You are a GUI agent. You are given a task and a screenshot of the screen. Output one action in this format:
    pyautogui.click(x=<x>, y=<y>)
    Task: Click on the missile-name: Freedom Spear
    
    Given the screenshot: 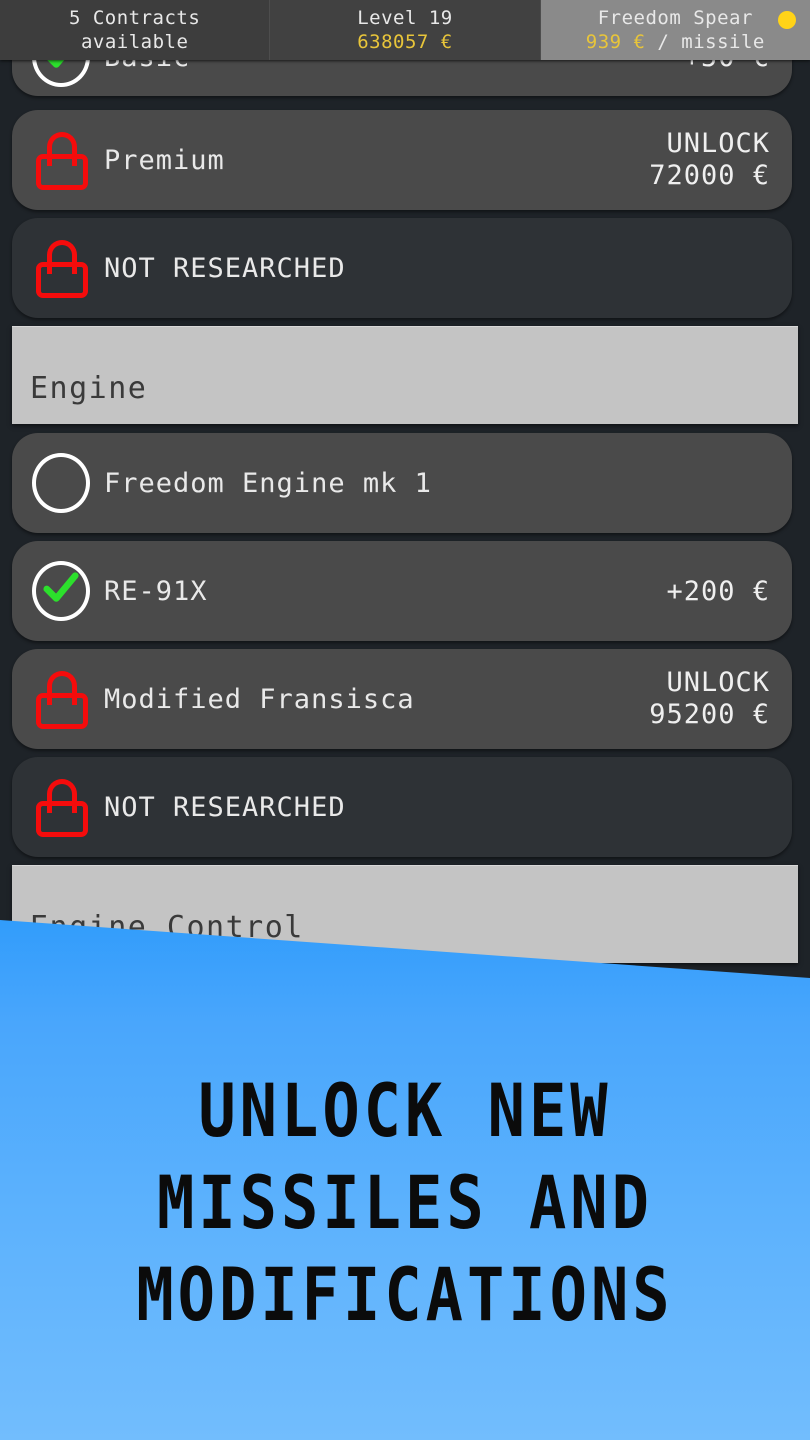 What is the action you would take?
    pyautogui.click(x=675, y=18)
    